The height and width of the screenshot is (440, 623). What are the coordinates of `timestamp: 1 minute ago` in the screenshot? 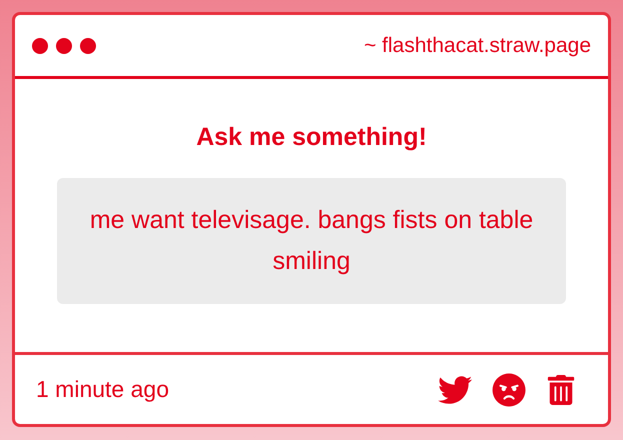 It's located at (102, 389).